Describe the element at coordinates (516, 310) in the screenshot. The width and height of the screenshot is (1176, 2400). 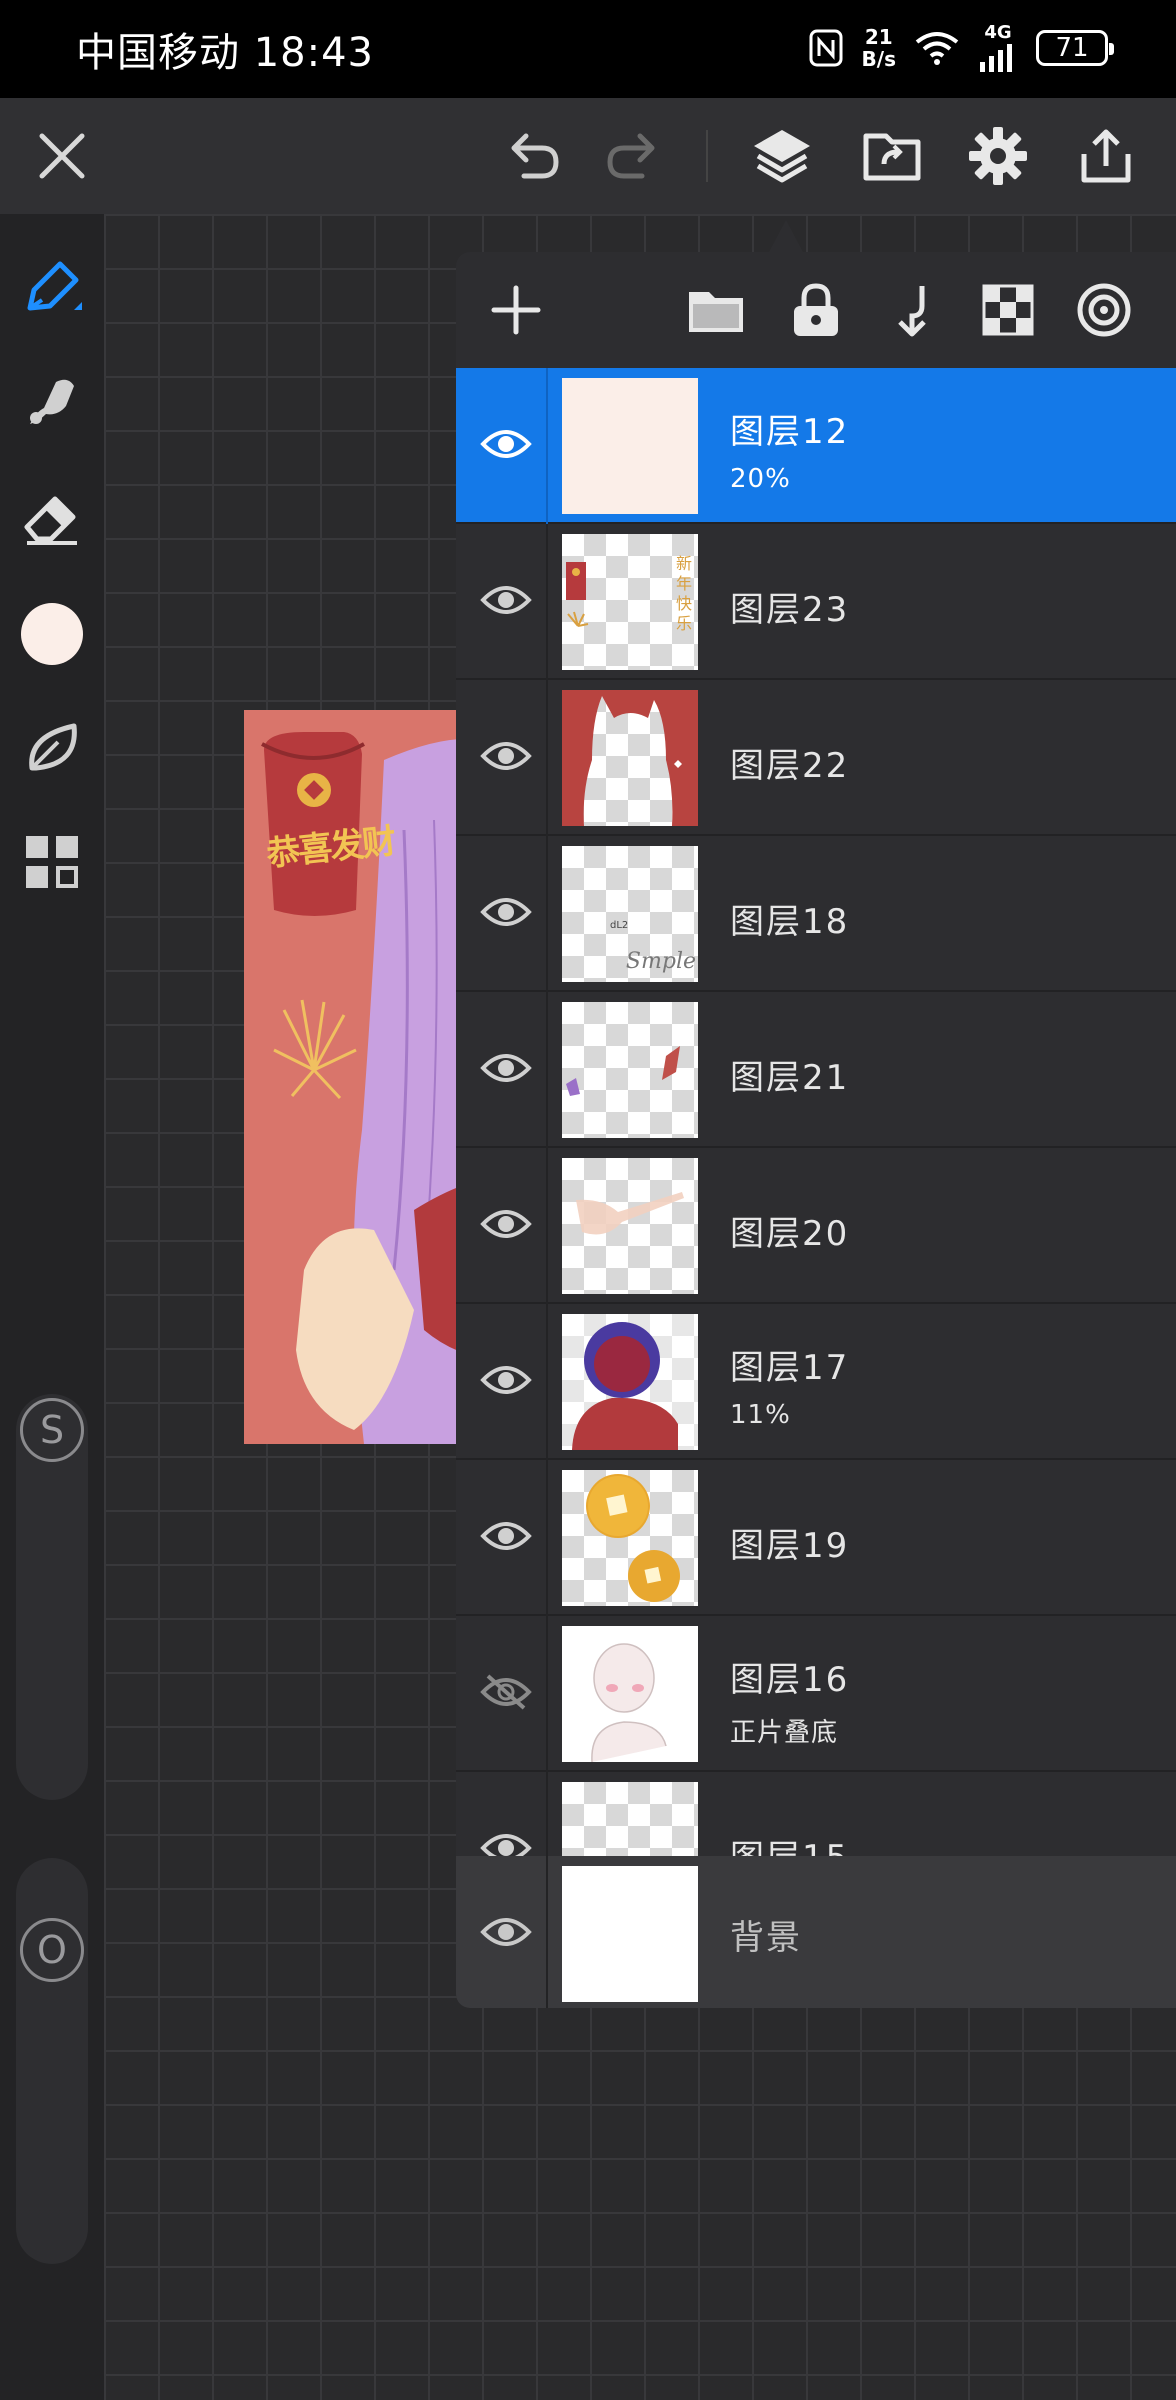
I see `add-layer-button` at that location.